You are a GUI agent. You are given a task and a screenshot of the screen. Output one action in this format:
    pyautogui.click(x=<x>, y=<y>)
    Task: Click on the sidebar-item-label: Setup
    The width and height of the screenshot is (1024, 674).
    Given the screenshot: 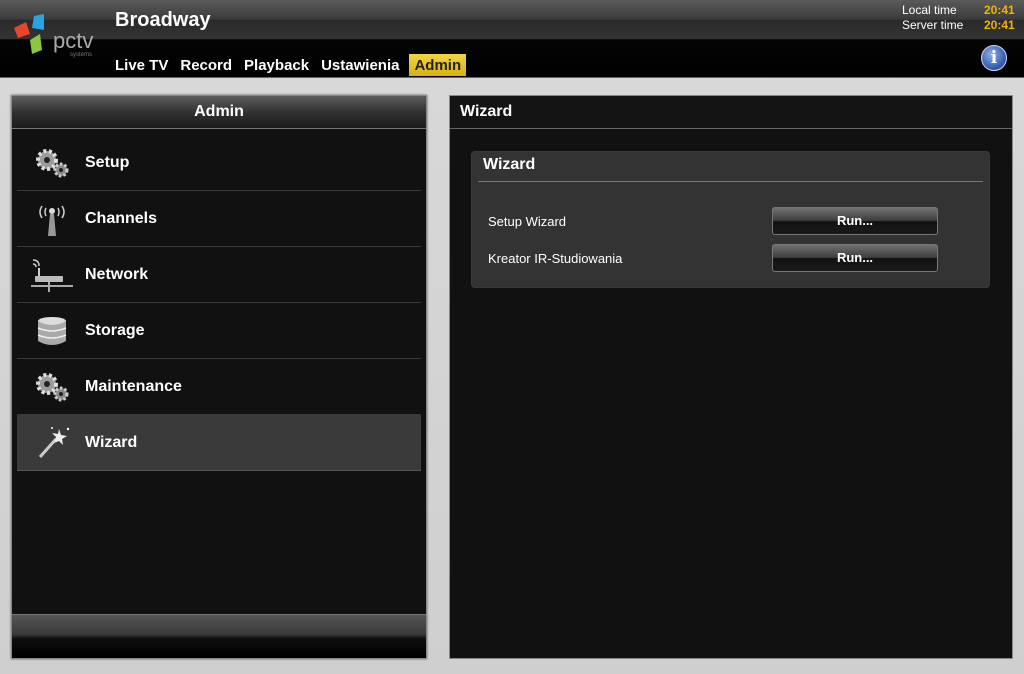 What is the action you would take?
    pyautogui.click(x=107, y=162)
    